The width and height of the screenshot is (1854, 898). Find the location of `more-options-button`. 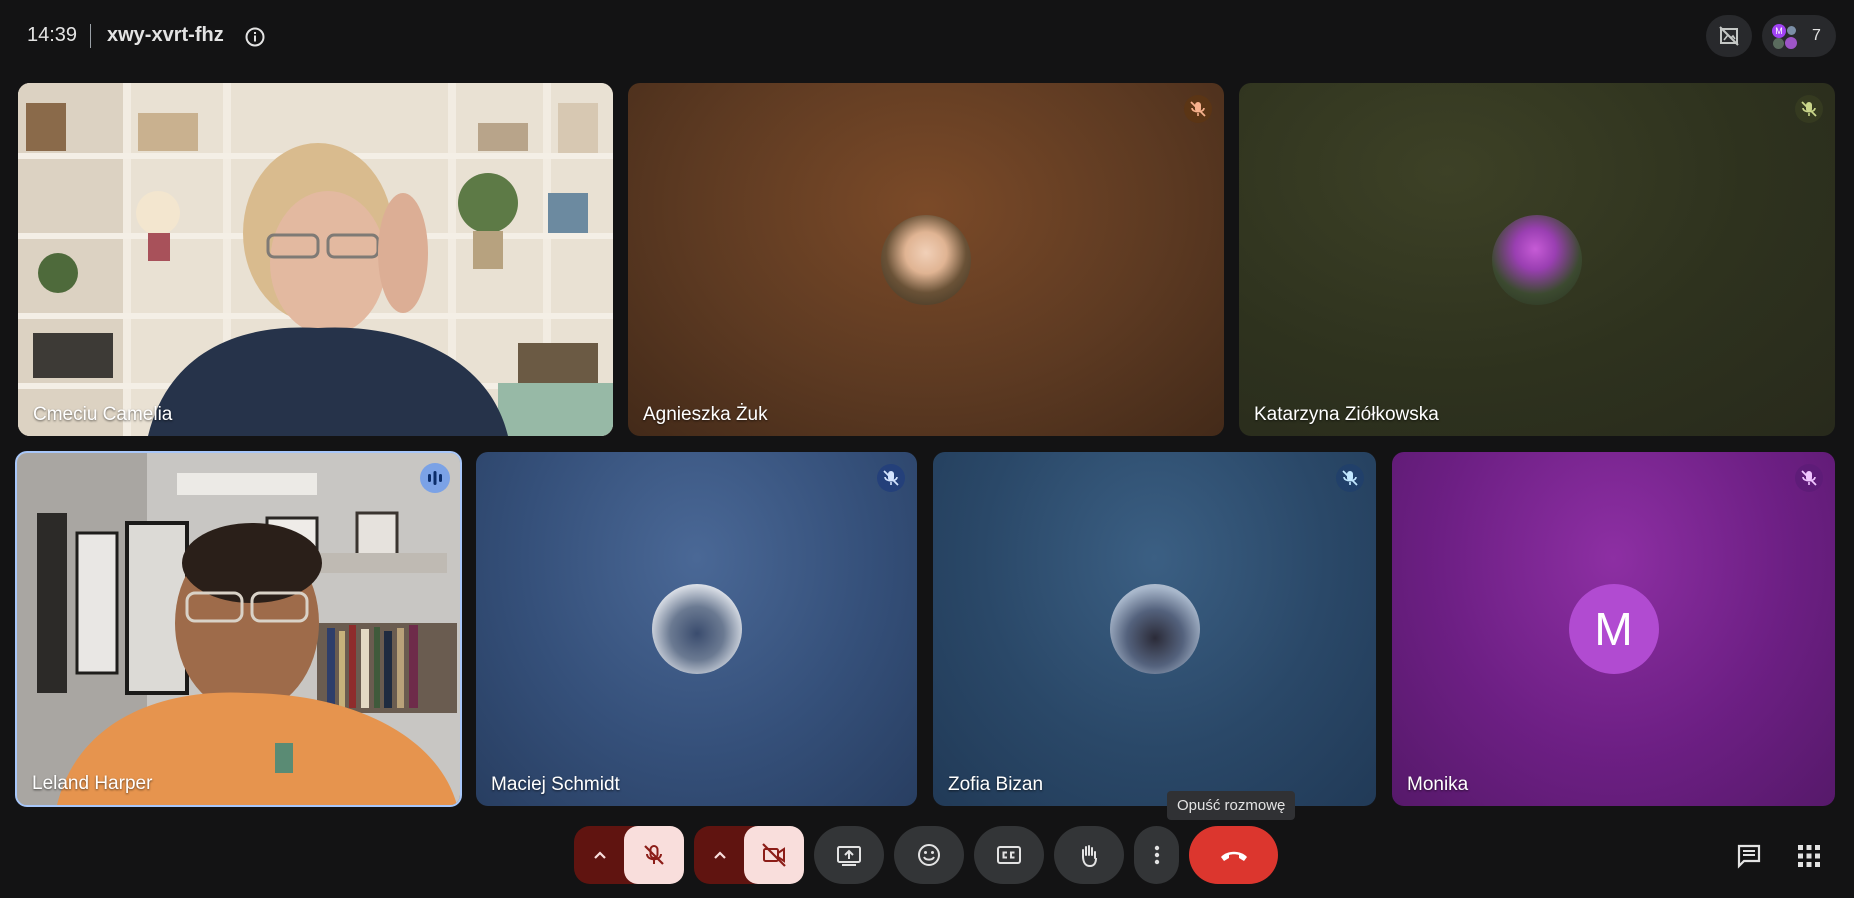

more-options-button is located at coordinates (1156, 855).